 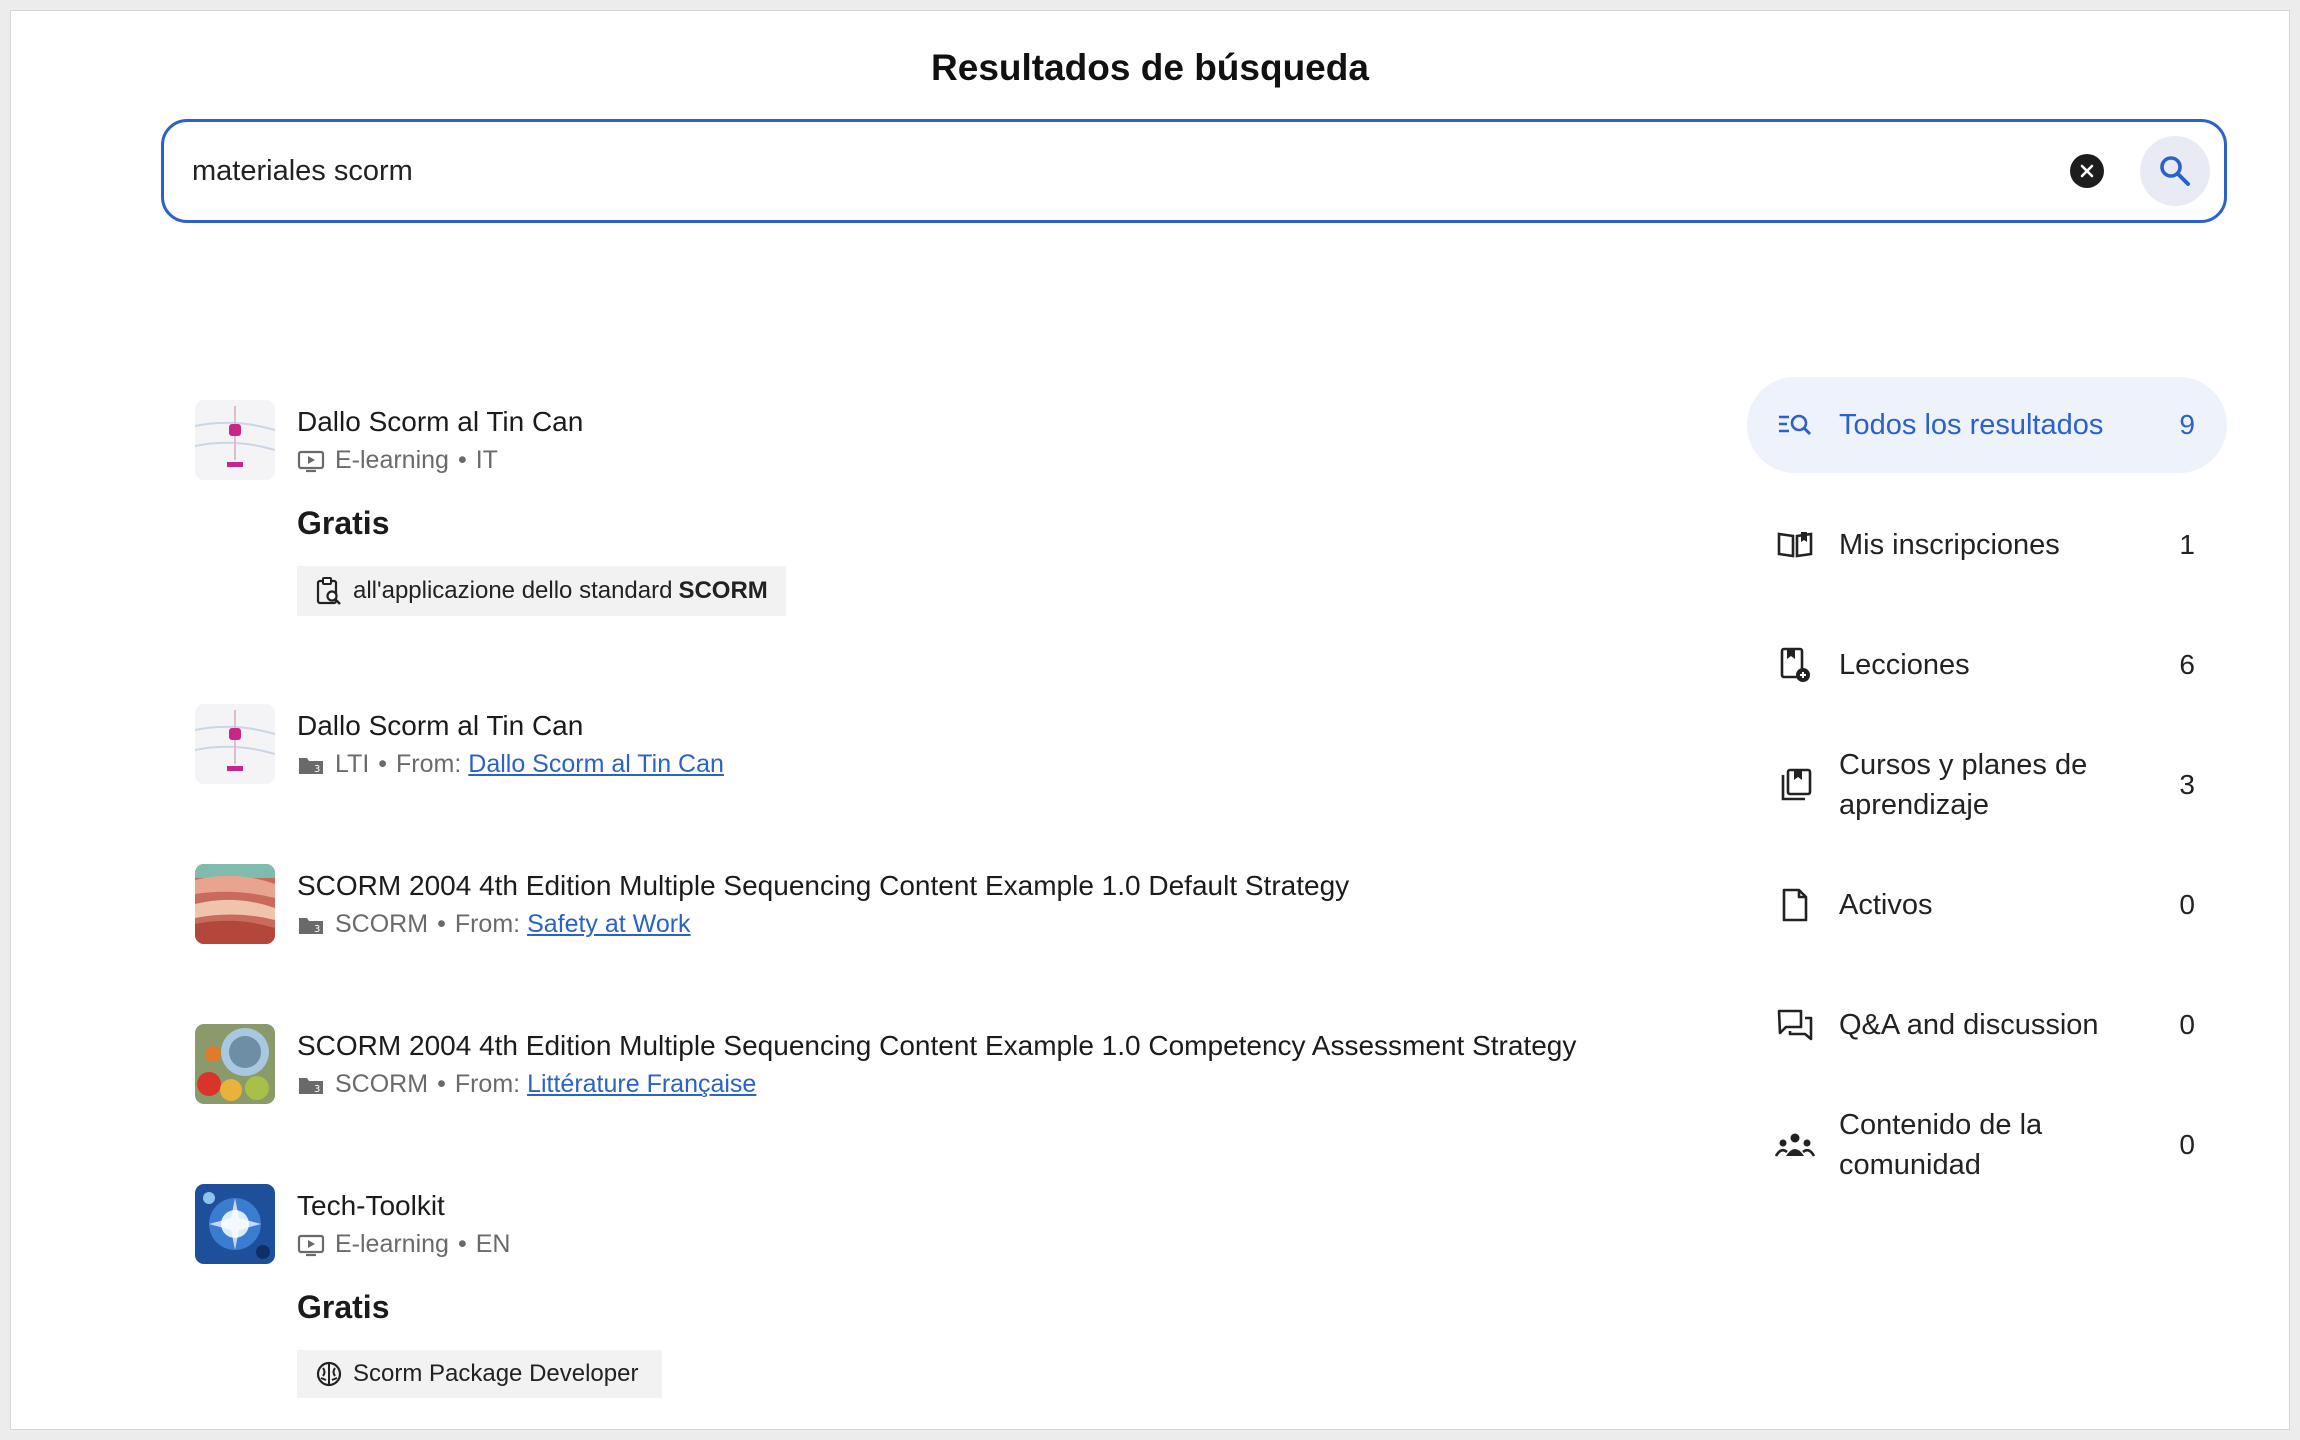 I want to click on filter-all-results: Todos los resultados 9, so click(x=1987, y=425).